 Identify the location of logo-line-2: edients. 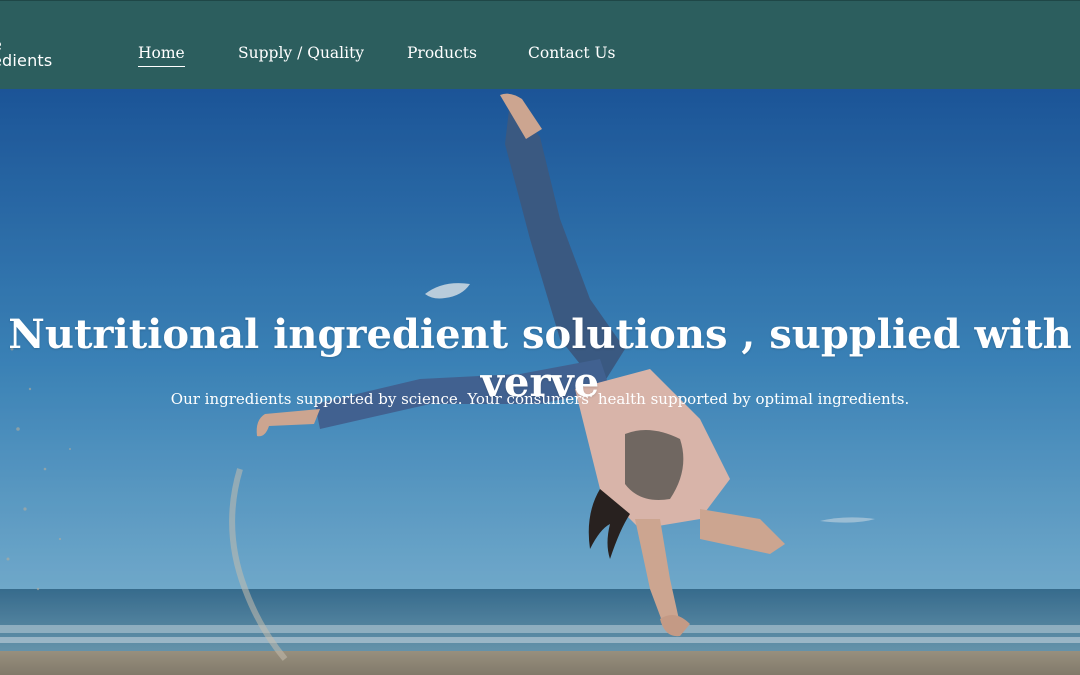
(26, 60).